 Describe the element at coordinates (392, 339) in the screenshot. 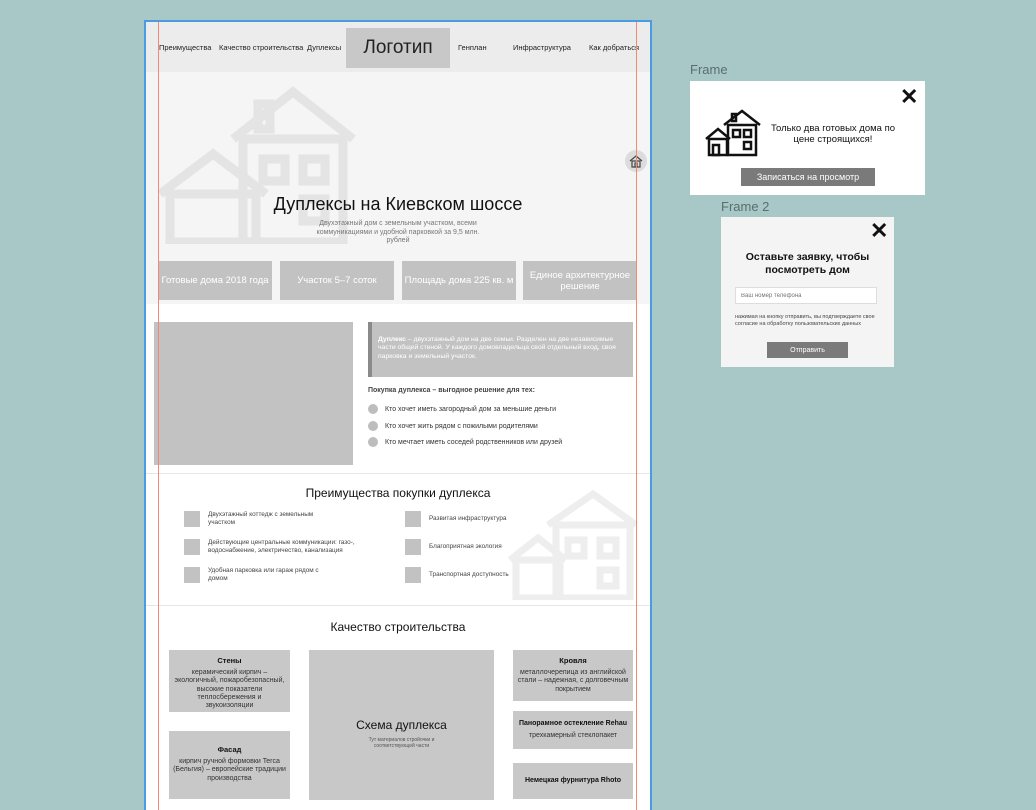

I see `definition-term: Дуплекс` at that location.